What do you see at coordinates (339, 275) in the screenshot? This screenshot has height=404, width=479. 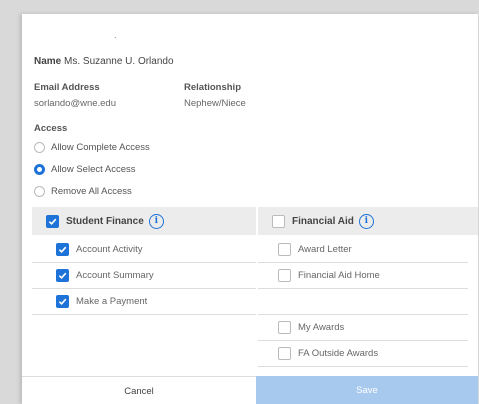 I see `item-label: Financial Aid Home` at bounding box center [339, 275].